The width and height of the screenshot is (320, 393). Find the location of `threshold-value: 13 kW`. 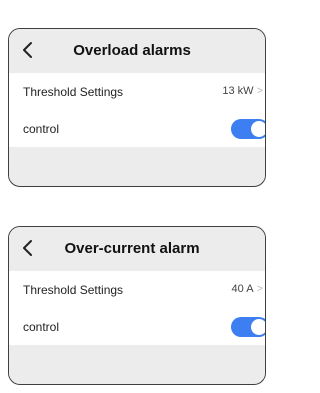

threshold-value: 13 kW is located at coordinates (238, 91).